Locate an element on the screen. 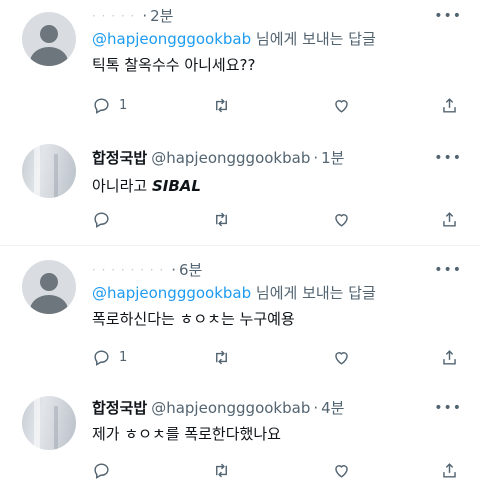 The height and width of the screenshot is (493, 480). tweet-text: 틱톡 찰옥수수 아니세요?? is located at coordinates (174, 65).